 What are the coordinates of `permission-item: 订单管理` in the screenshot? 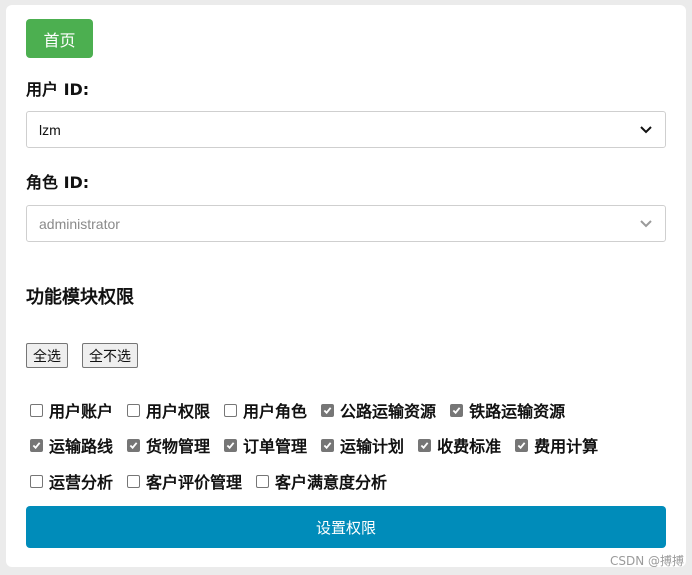 It's located at (265, 445).